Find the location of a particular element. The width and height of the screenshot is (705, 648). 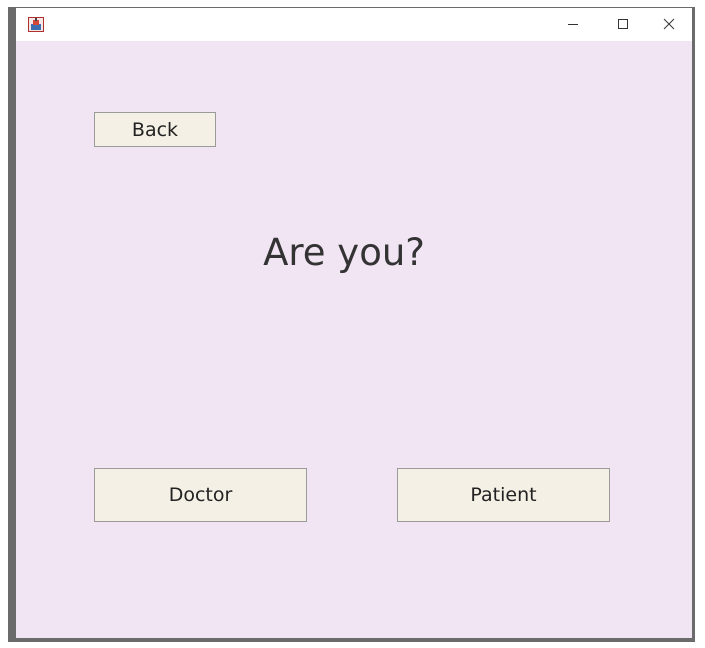

maximize-icon is located at coordinates (623, 24).